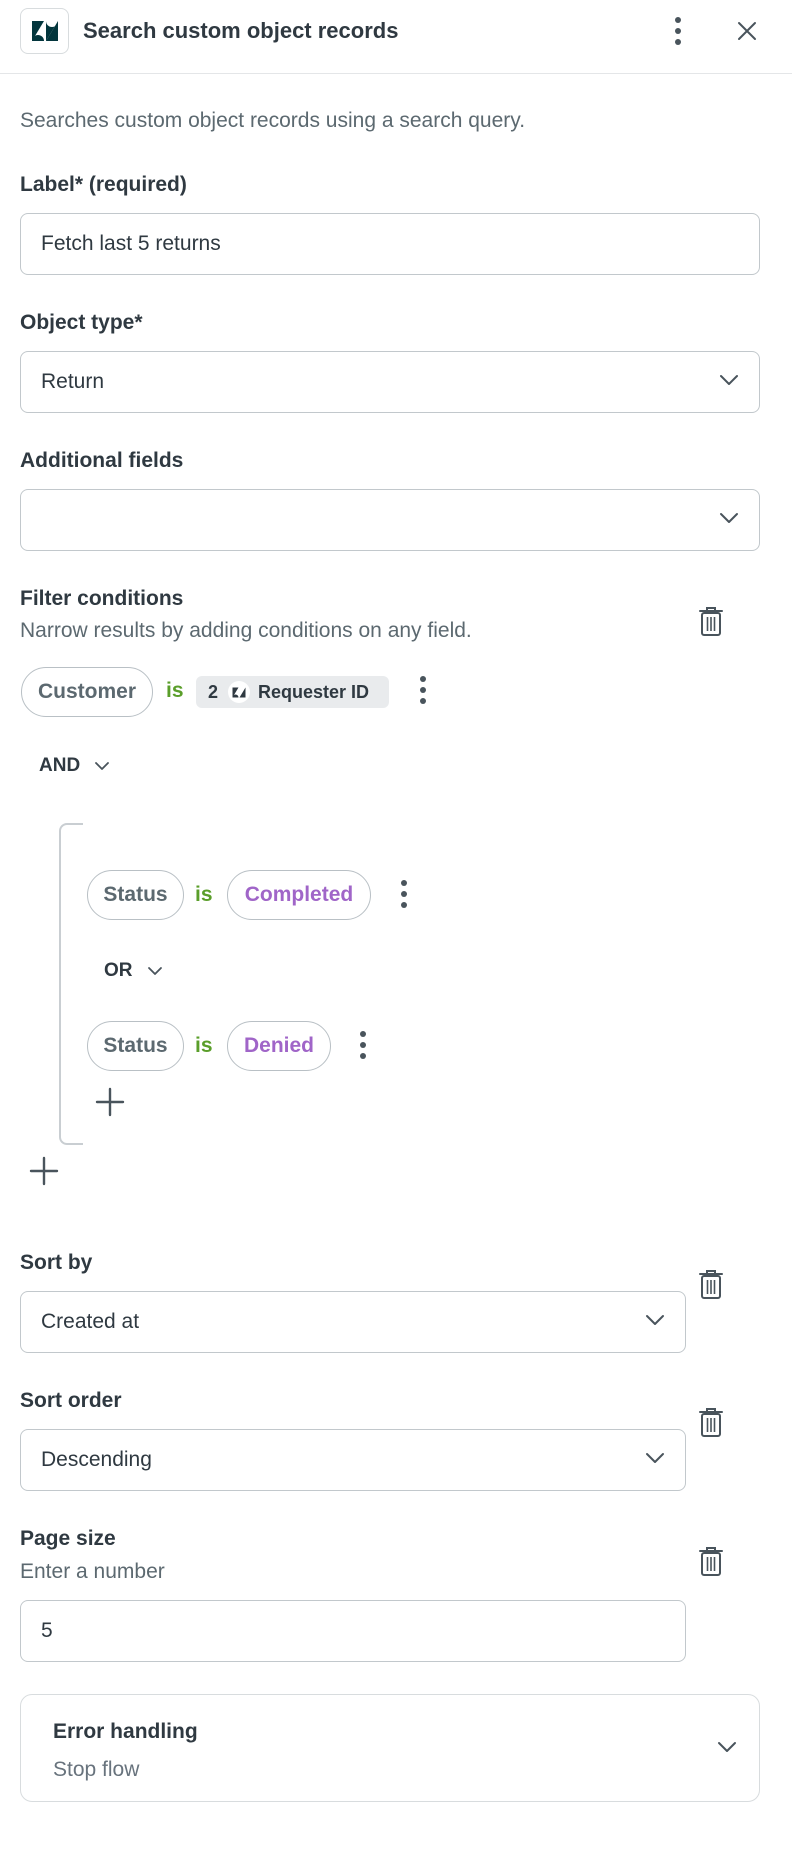 The image size is (792, 1866). What do you see at coordinates (314, 691) in the screenshot?
I see `chip-label: Requester ID` at bounding box center [314, 691].